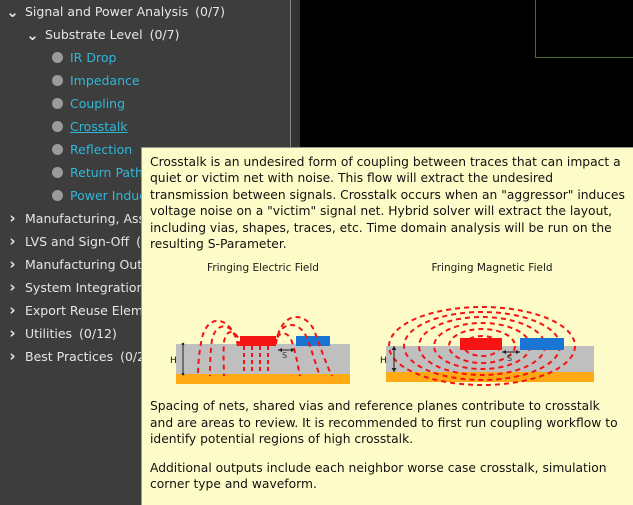  I want to click on tree-item-link: Reflection, so click(101, 149).